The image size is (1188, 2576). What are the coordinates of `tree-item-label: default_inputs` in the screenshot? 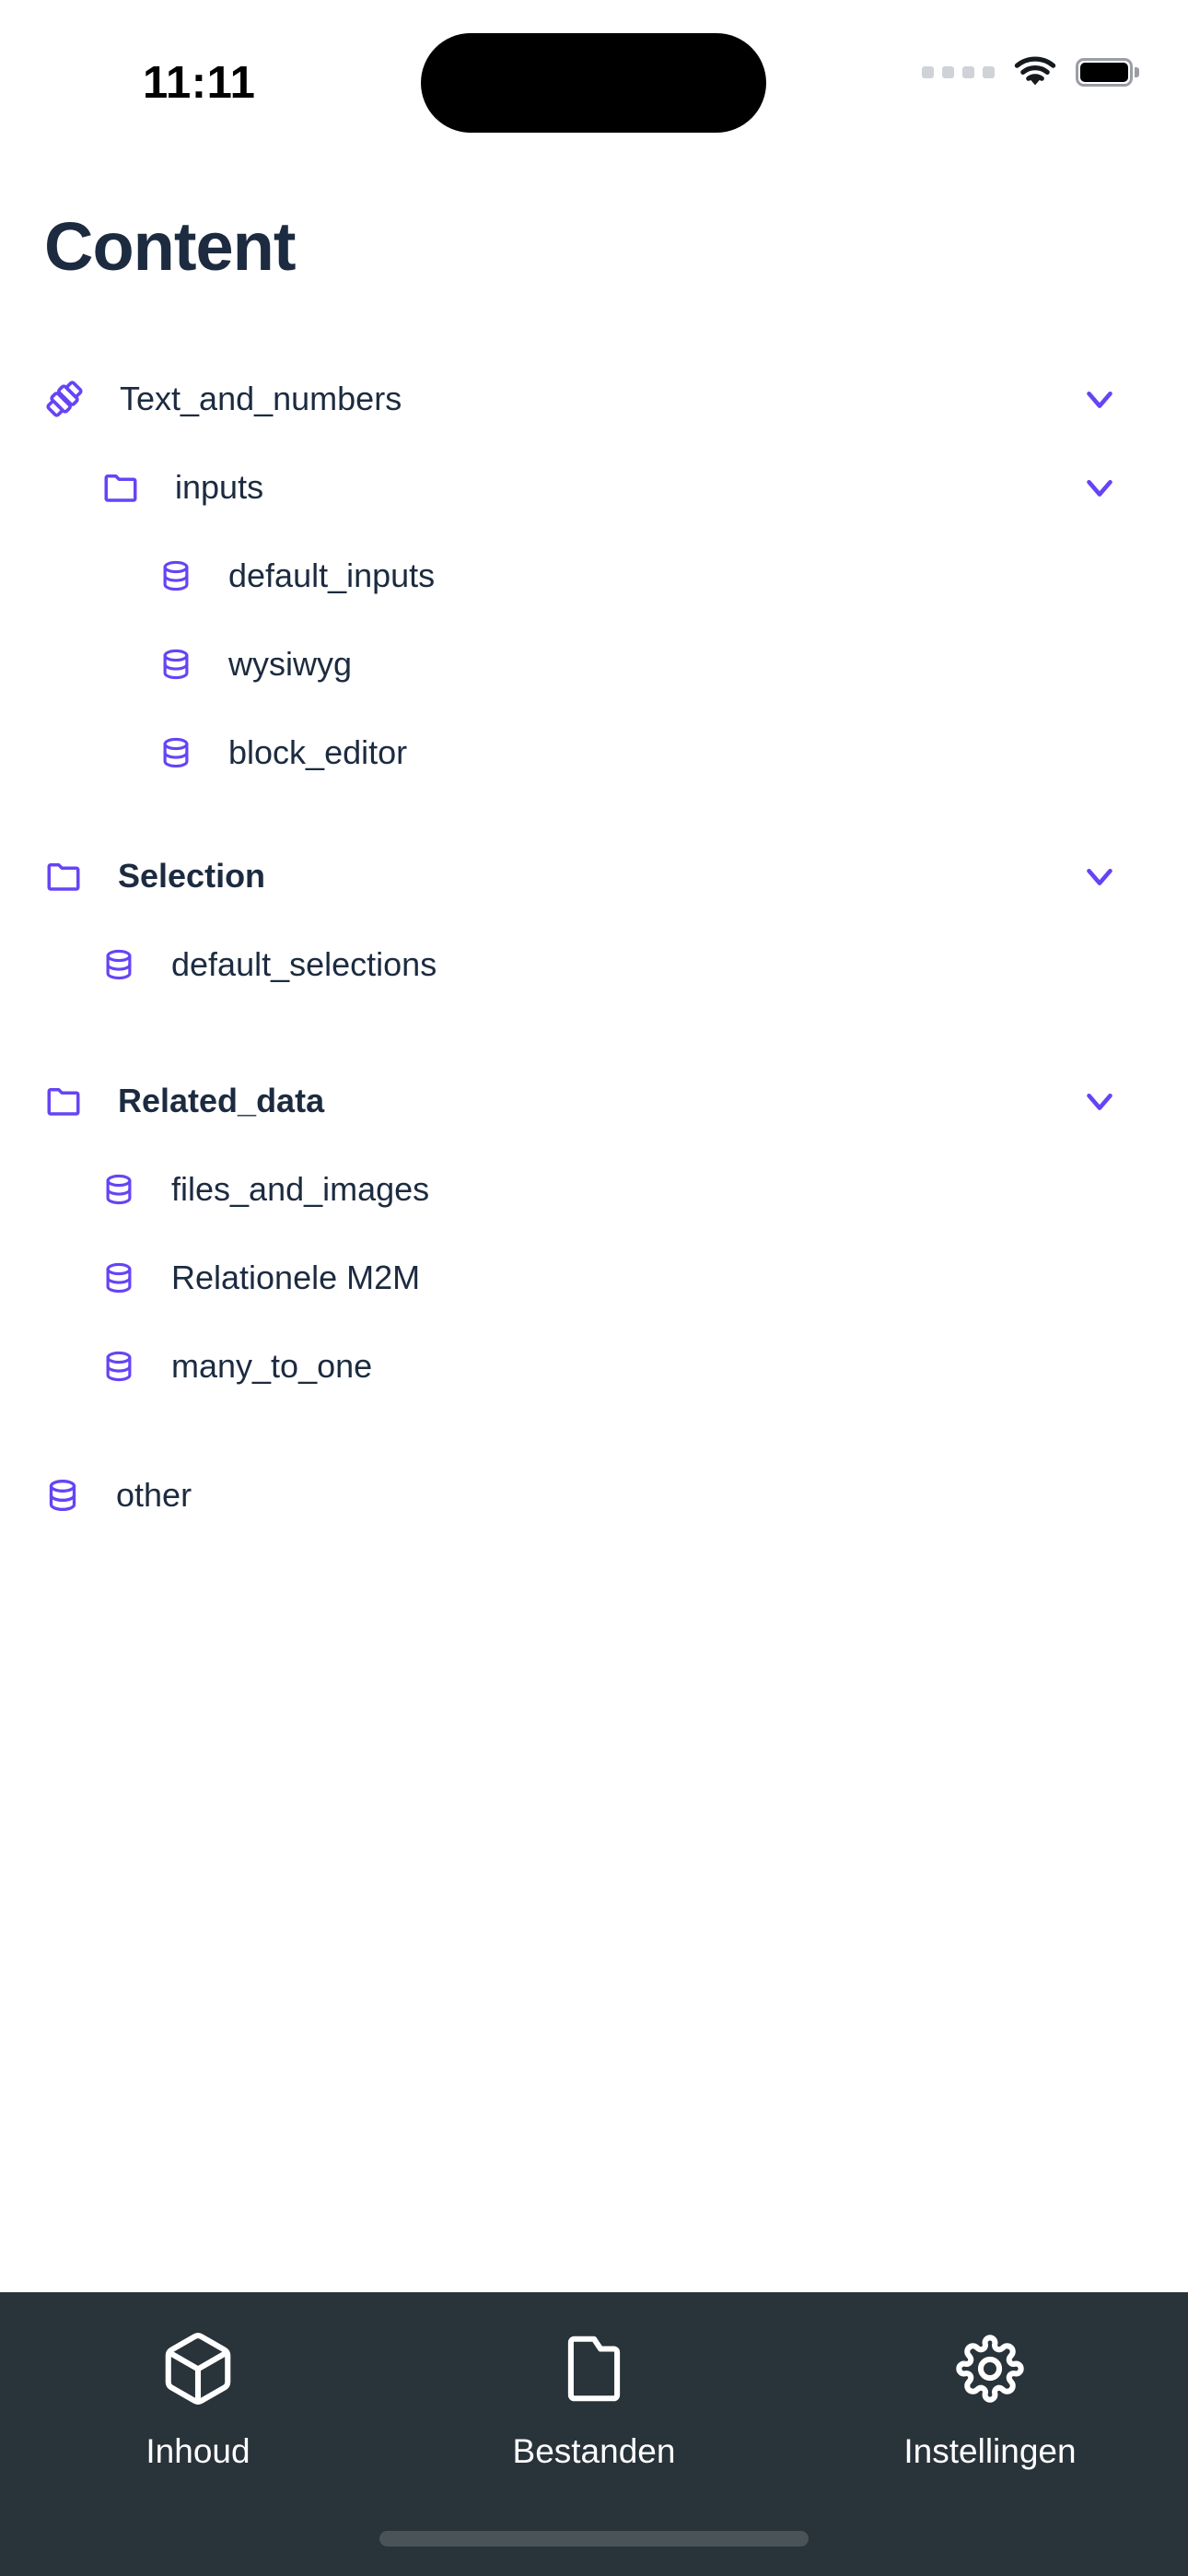 It's located at (332, 575).